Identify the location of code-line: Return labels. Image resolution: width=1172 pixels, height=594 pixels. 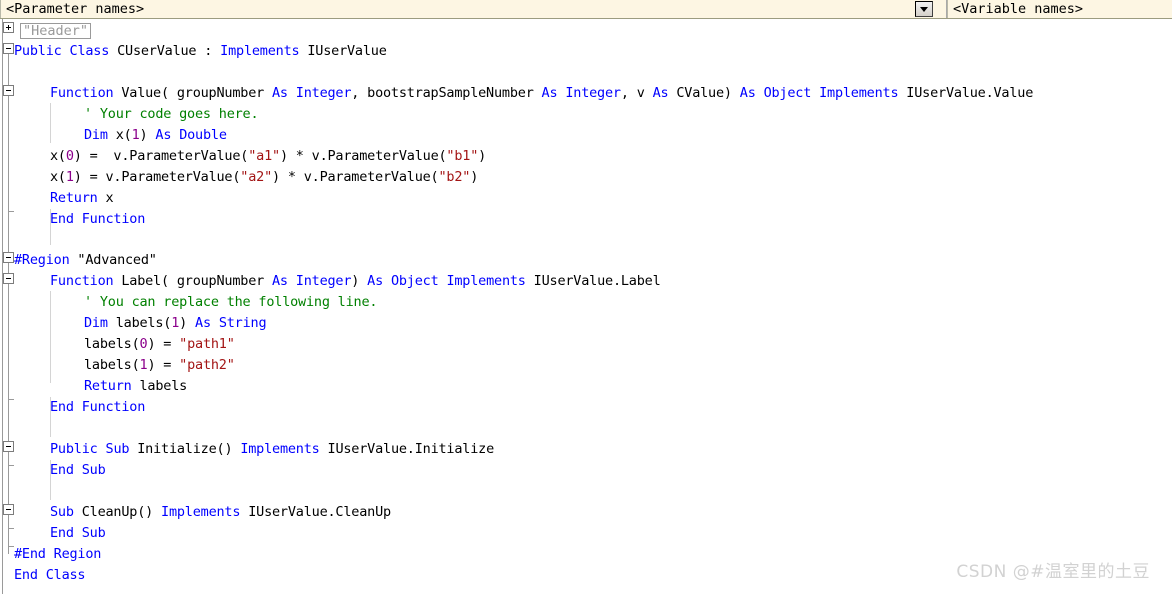
(135, 387).